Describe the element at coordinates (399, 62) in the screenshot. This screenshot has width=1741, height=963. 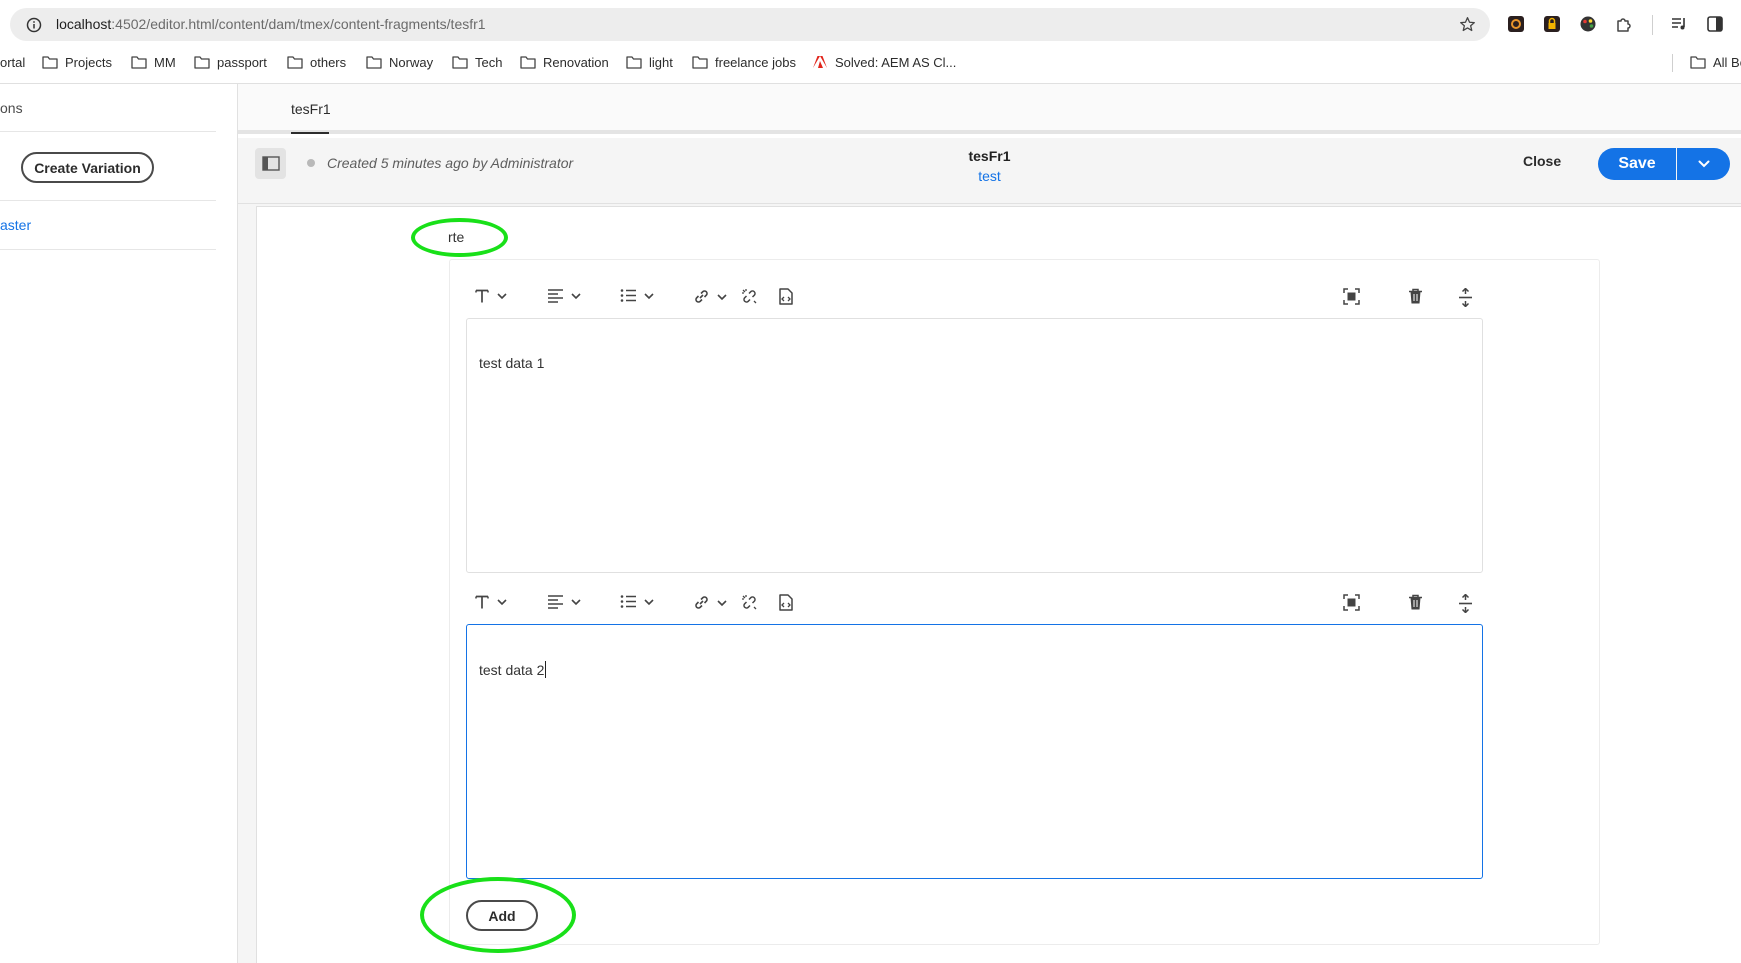
I see `bookmark-item: Norway` at that location.